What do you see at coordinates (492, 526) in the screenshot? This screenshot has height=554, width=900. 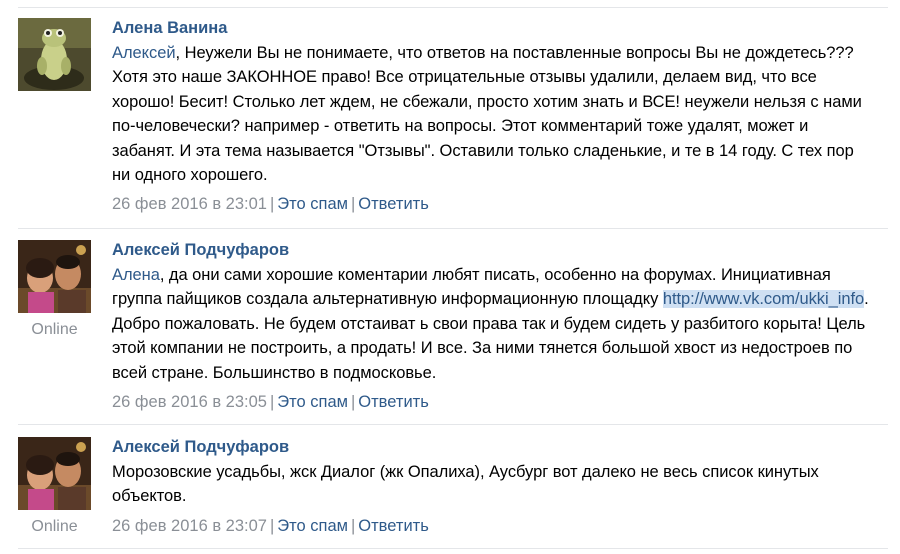 I see `comment-meta: 26 фев 2016 в 23:07 | Это спам | Ответить` at bounding box center [492, 526].